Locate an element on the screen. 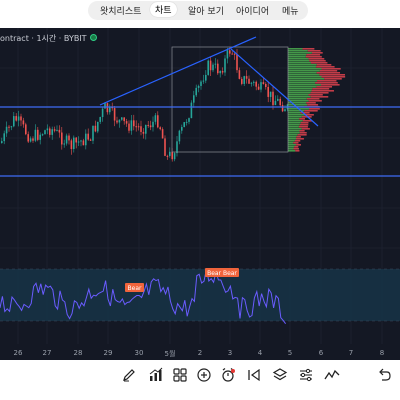 Image resolution: width=400 pixels, height=400 pixels. tab-menu: 메뉴 is located at coordinates (290, 10).